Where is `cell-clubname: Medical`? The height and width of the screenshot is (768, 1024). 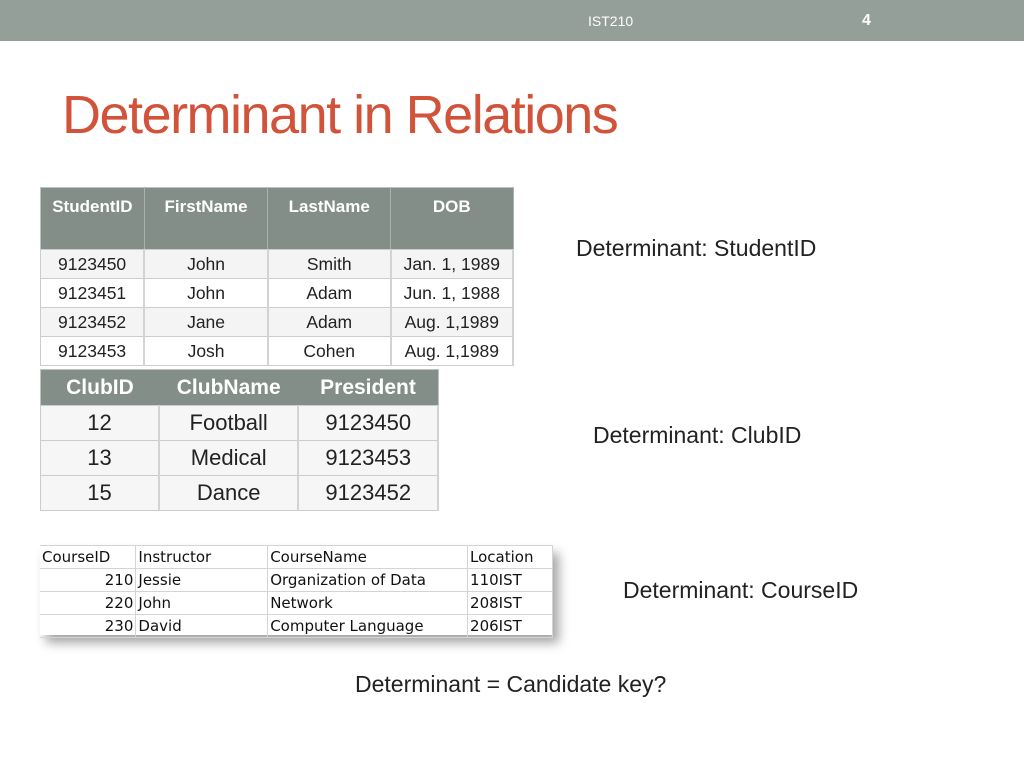
cell-clubname: Medical is located at coordinates (229, 458).